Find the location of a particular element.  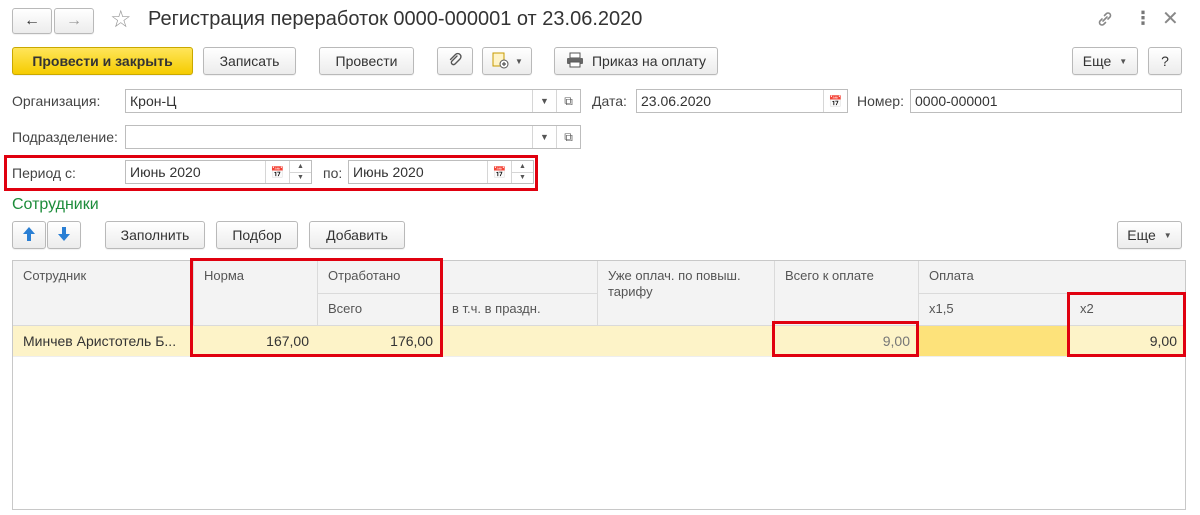

payment-order-button: Приказ на оплату is located at coordinates (636, 61).